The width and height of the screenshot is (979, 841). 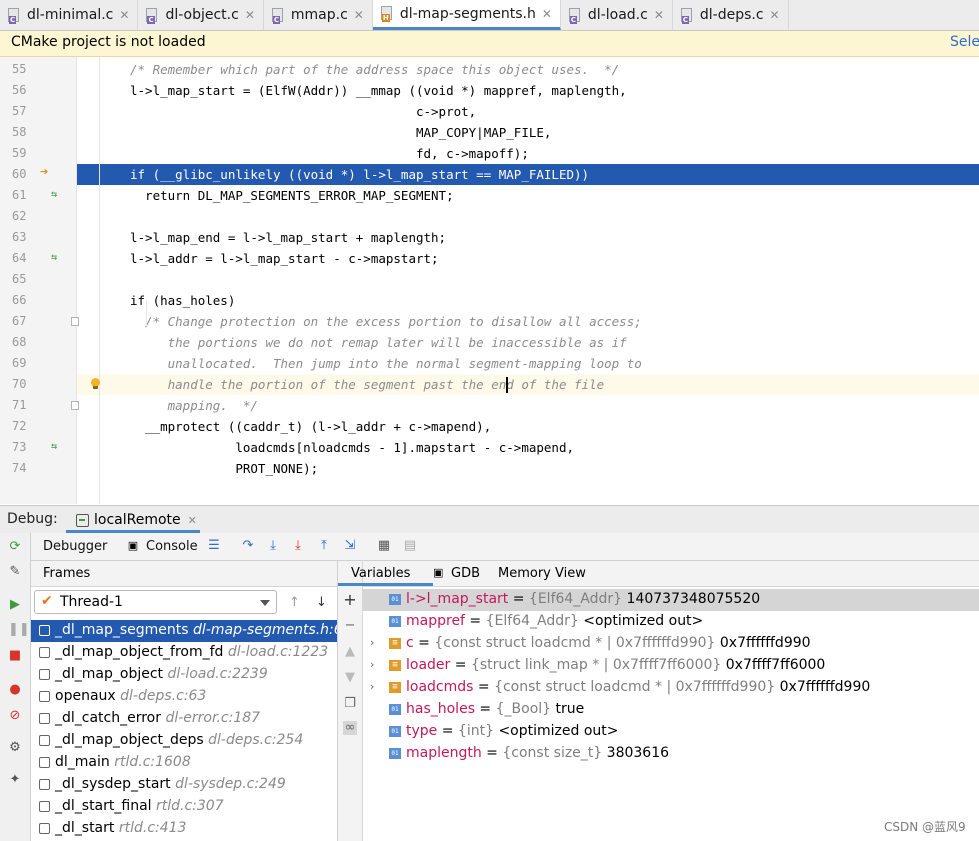 I want to click on stop-icon: ■, so click(x=15, y=656).